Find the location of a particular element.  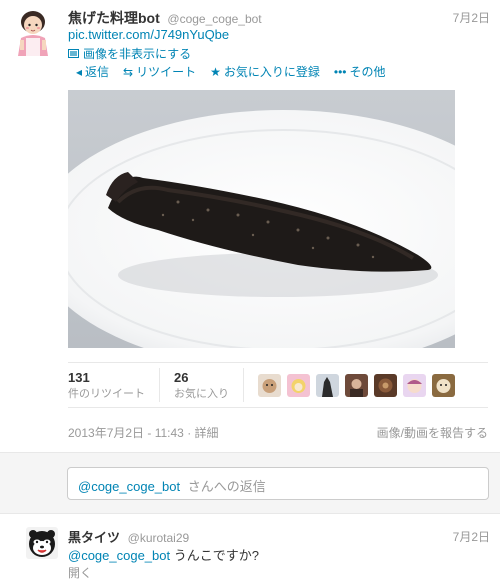

tweet-timestamp: 2013年7月2日 - 11:43 is located at coordinates (126, 433).